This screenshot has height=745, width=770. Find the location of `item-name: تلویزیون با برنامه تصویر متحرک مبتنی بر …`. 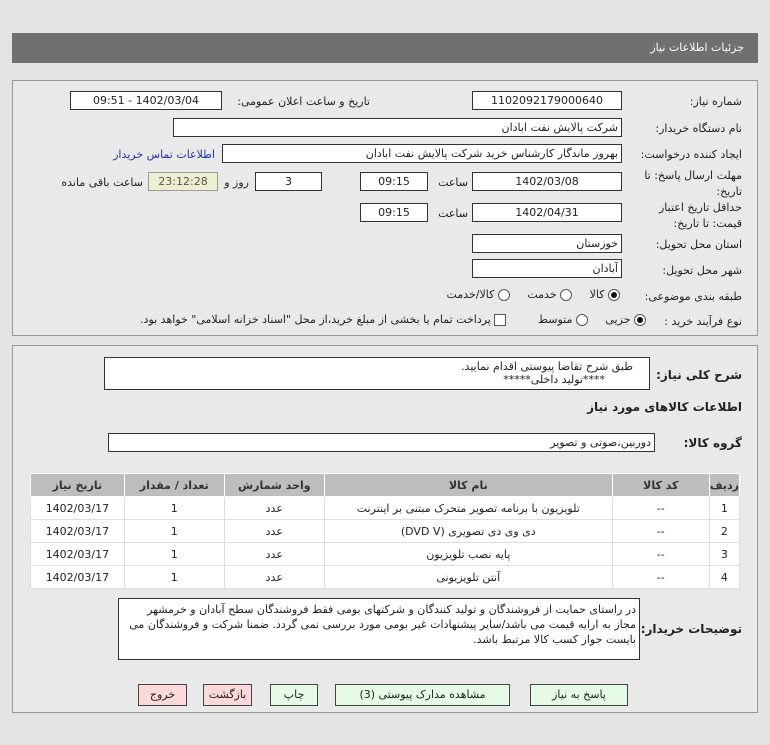

item-name: تلویزیون با برنامه تصویر متحرک مبتنی بر … is located at coordinates (468, 508).